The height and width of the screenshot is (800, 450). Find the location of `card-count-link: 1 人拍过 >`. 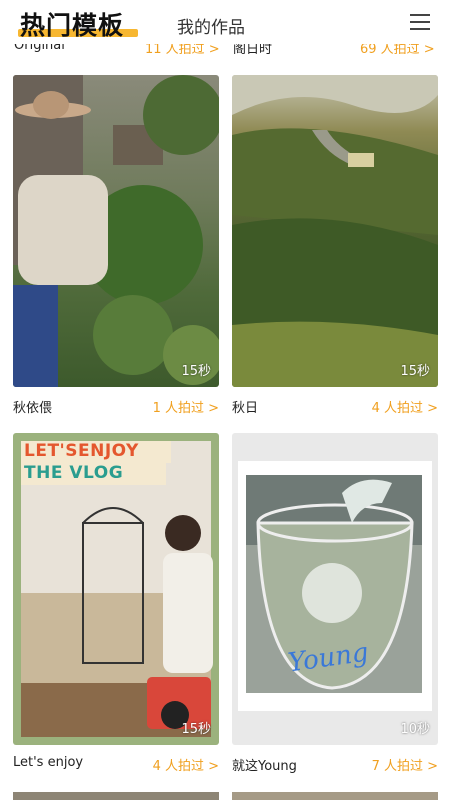

card-count-link: 1 人拍过 > is located at coordinates (186, 406).